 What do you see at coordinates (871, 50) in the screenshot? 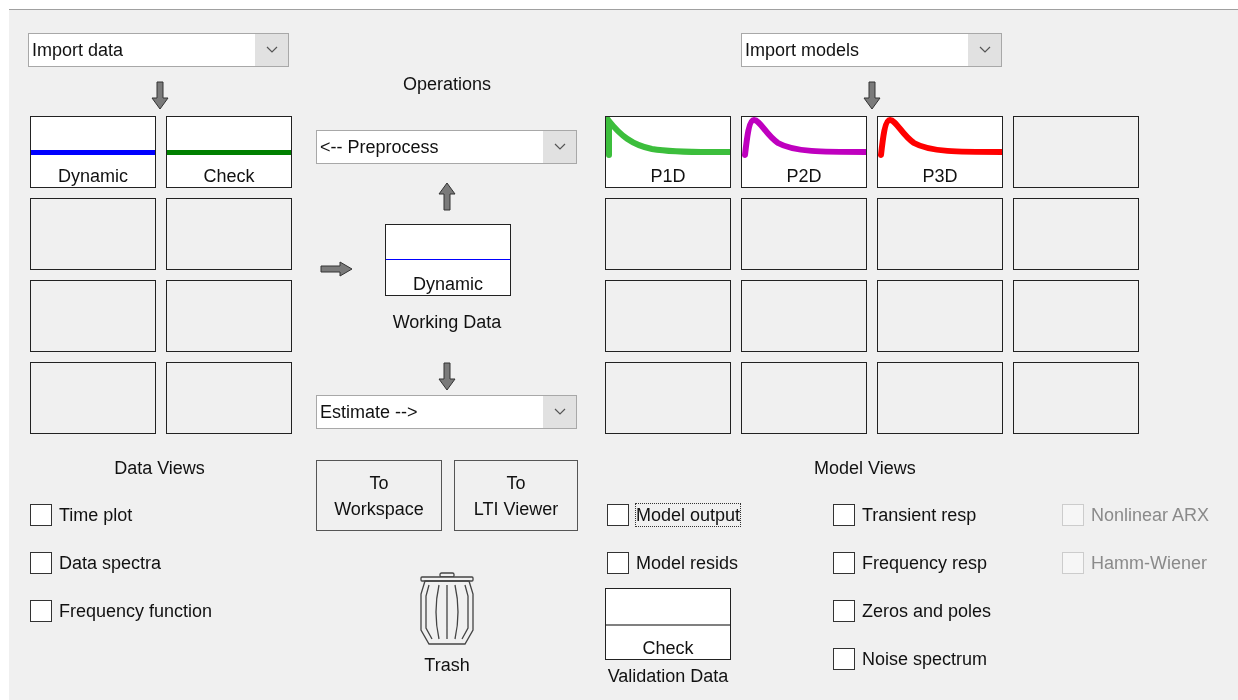
I see `dropdown: Import models` at bounding box center [871, 50].